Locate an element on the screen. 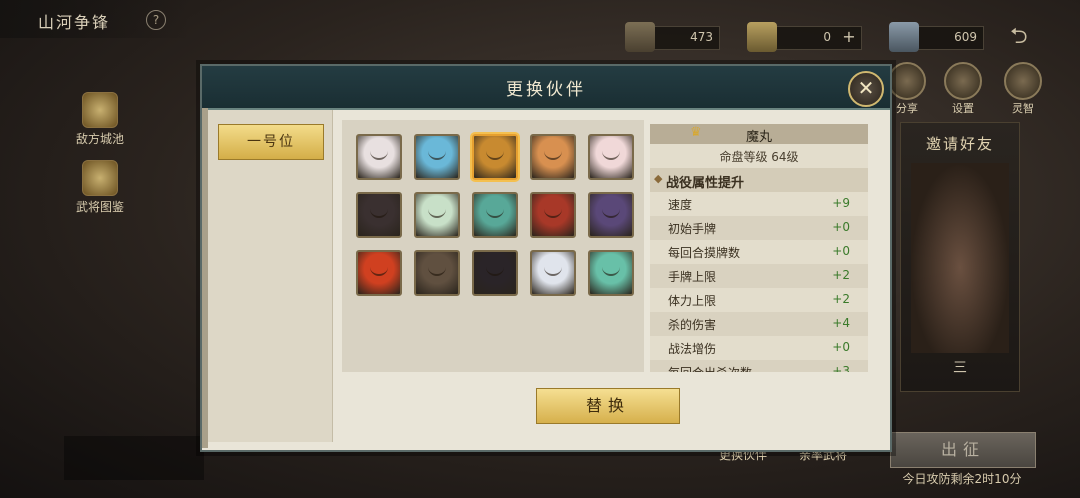  partner-avatar-azure-dragon is located at coordinates (437, 157).